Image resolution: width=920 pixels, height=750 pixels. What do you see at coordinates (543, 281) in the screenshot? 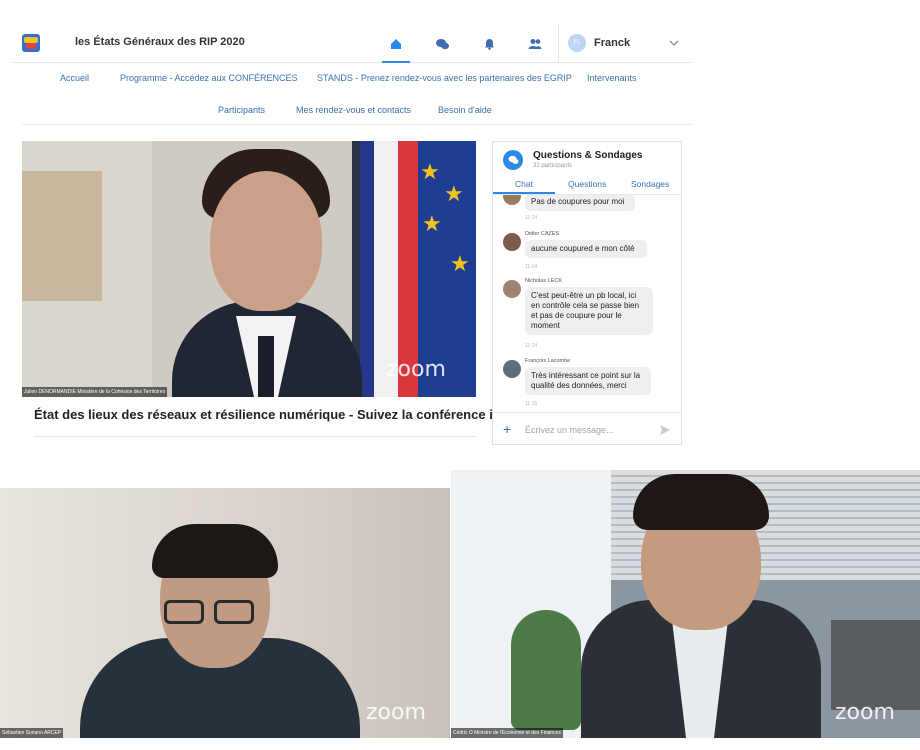
I see `message-author: Nicholas LECK` at bounding box center [543, 281].